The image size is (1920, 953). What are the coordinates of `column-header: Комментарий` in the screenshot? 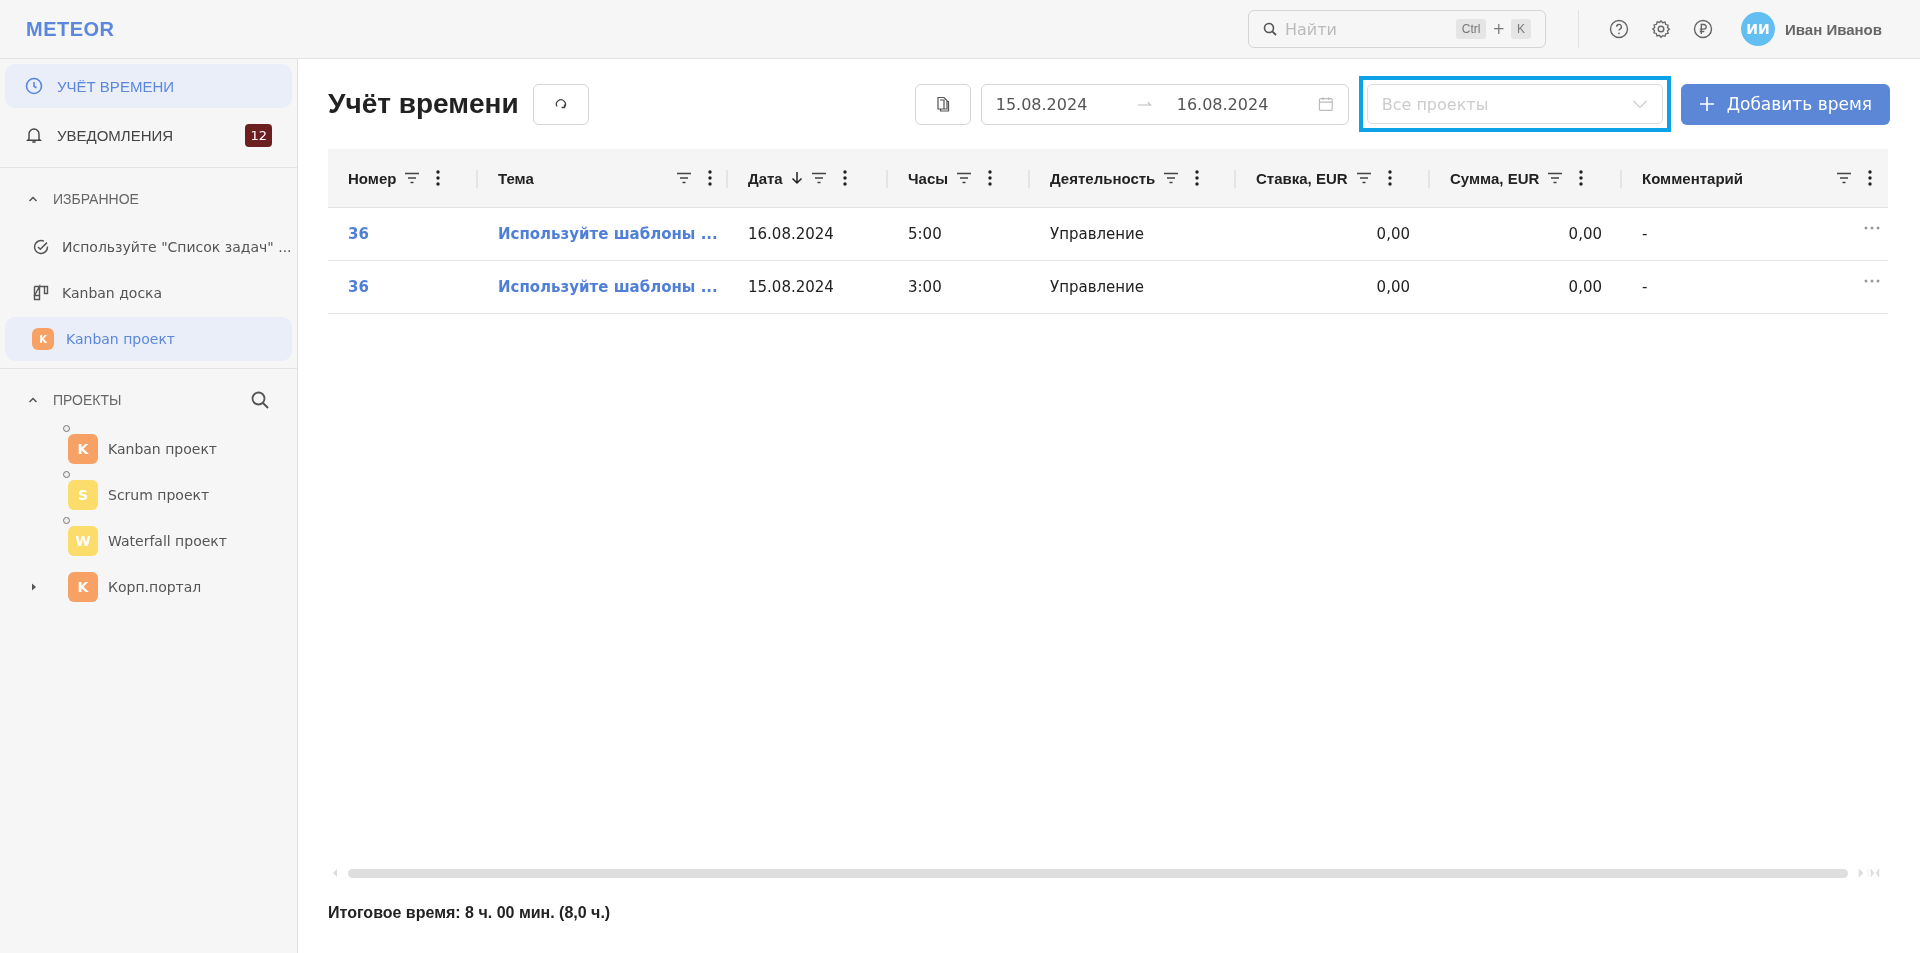 It's located at (1692, 178).